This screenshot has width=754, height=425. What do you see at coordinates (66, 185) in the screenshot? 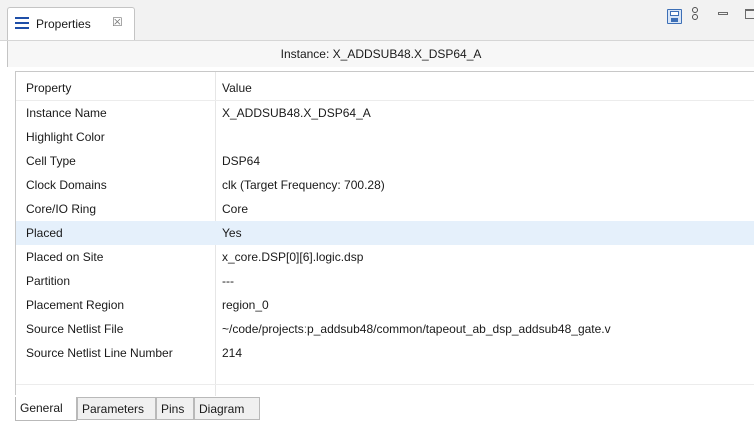
I see `property-name: Clock Domains` at bounding box center [66, 185].